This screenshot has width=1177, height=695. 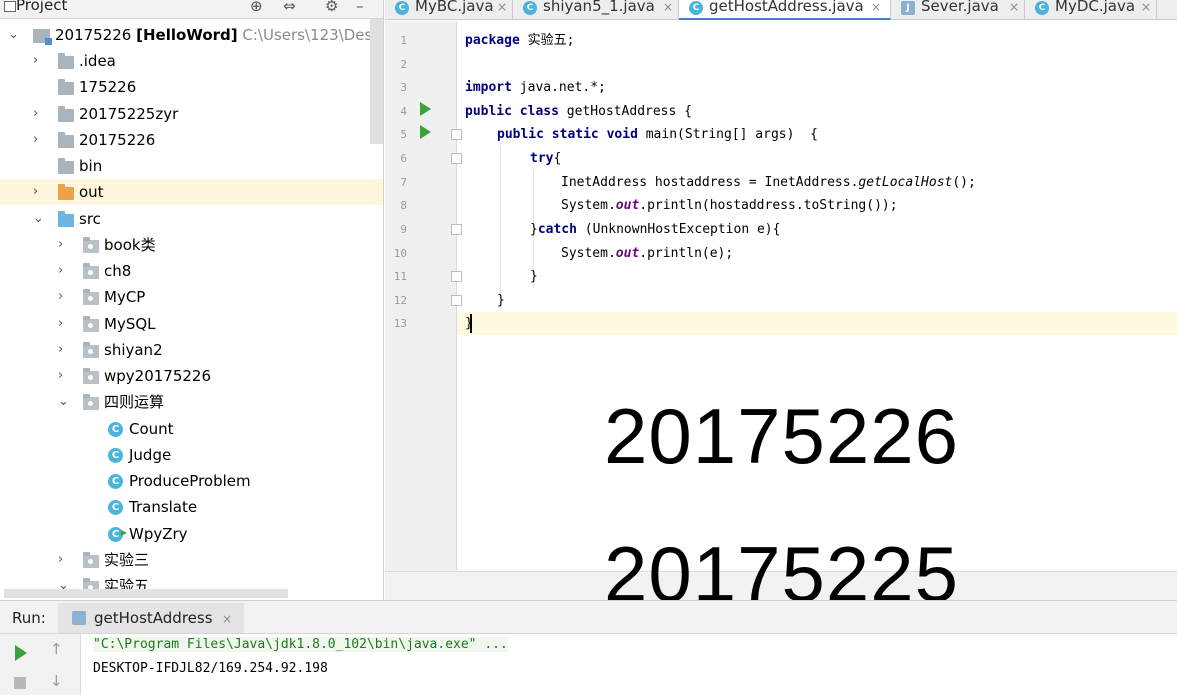 What do you see at coordinates (908, 8) in the screenshot?
I see `java-file-icon: J` at bounding box center [908, 8].